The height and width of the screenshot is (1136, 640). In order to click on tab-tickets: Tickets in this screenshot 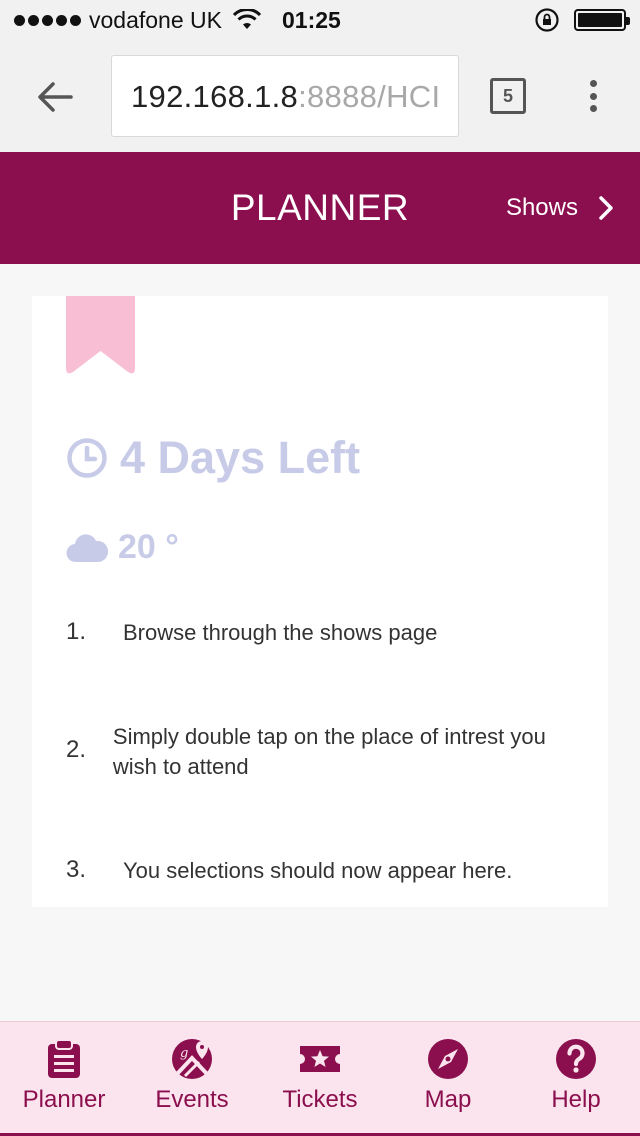, I will do `click(320, 1077)`.